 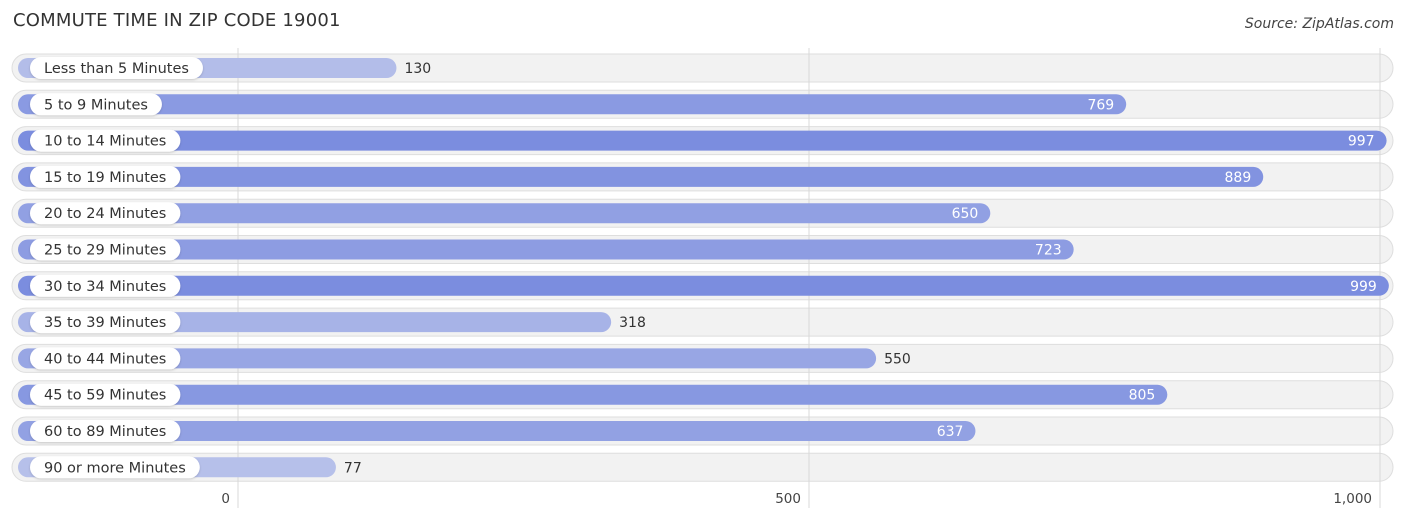 What do you see at coordinates (105, 396) in the screenshot?
I see `category-label: 45 to 59 Minutes` at bounding box center [105, 396].